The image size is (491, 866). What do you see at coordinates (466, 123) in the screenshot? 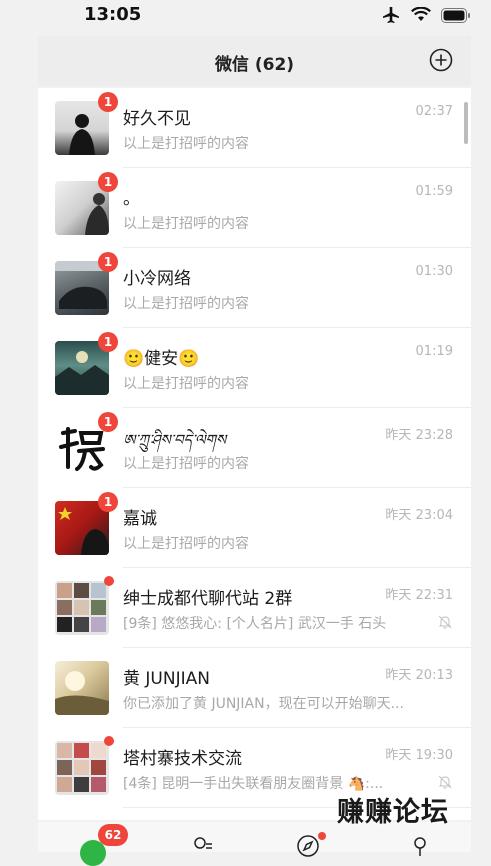
I see `scrollbar` at bounding box center [466, 123].